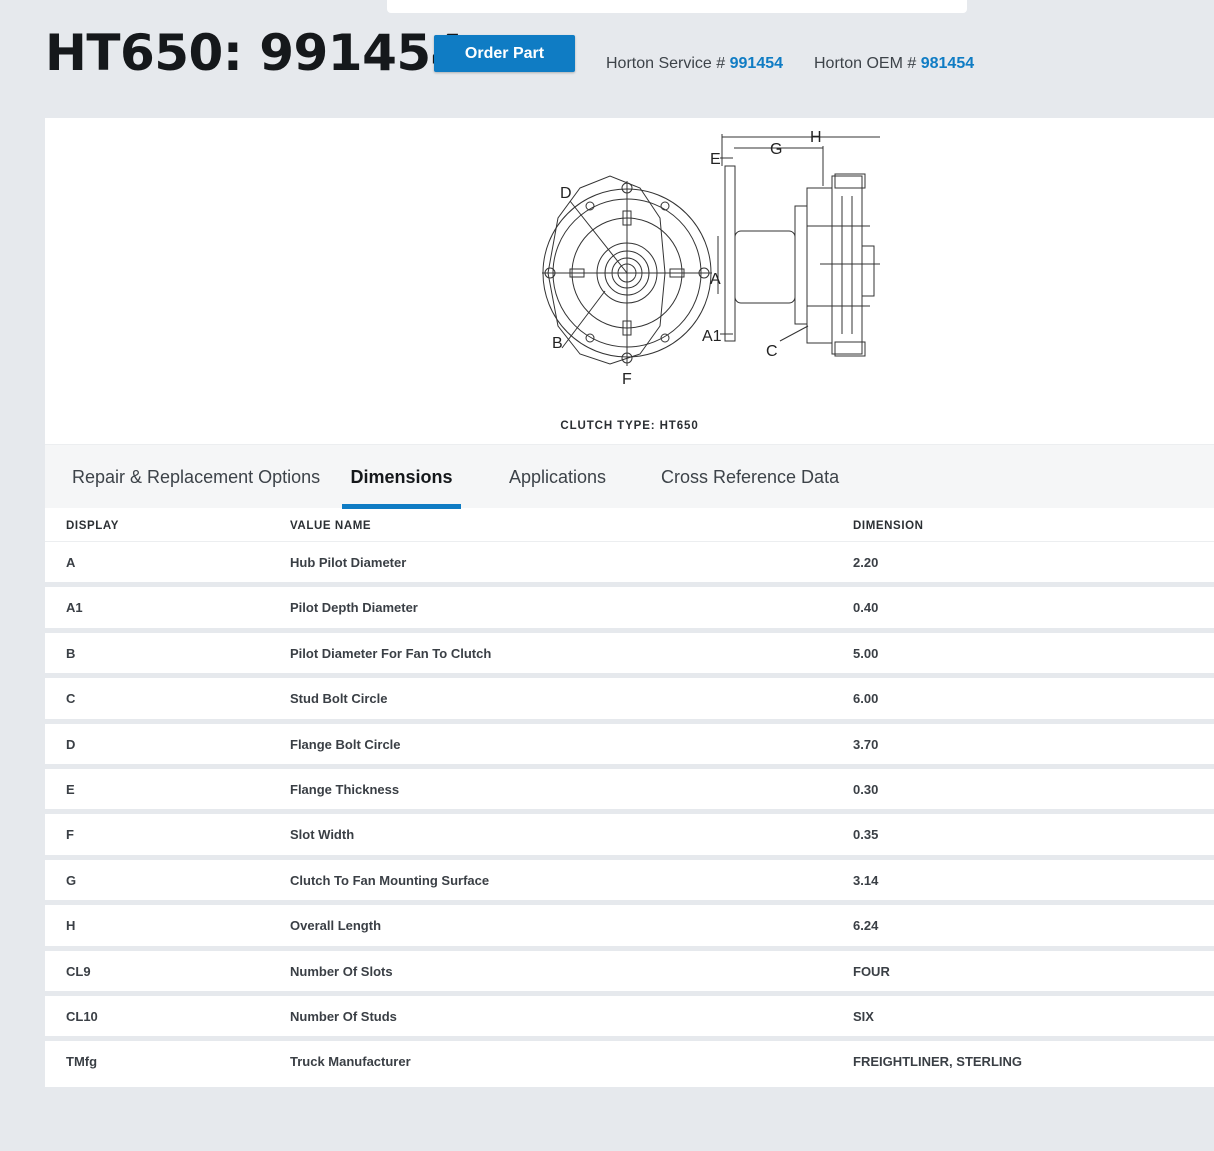 The height and width of the screenshot is (1151, 1214). What do you see at coordinates (92, 526) in the screenshot?
I see `header-display: DISPLAY` at bounding box center [92, 526].